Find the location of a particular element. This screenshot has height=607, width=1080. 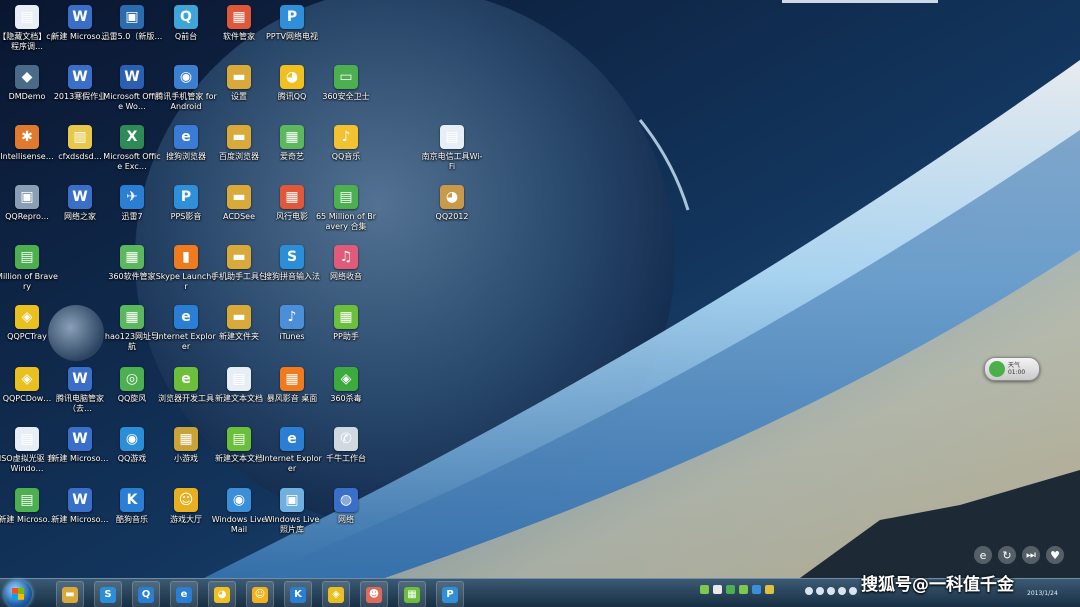

desktop-shortcut: ▦ PP助手 is located at coordinates (346, 334).